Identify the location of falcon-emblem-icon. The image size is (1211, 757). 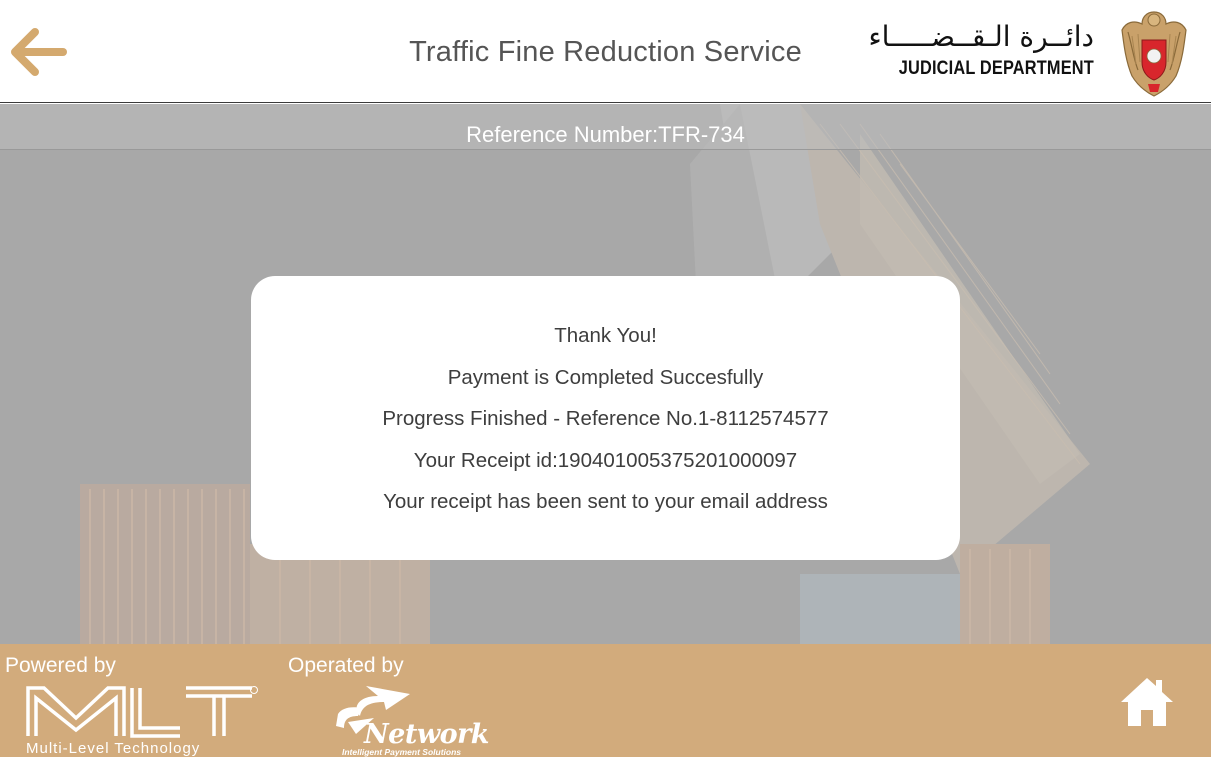
(1154, 54).